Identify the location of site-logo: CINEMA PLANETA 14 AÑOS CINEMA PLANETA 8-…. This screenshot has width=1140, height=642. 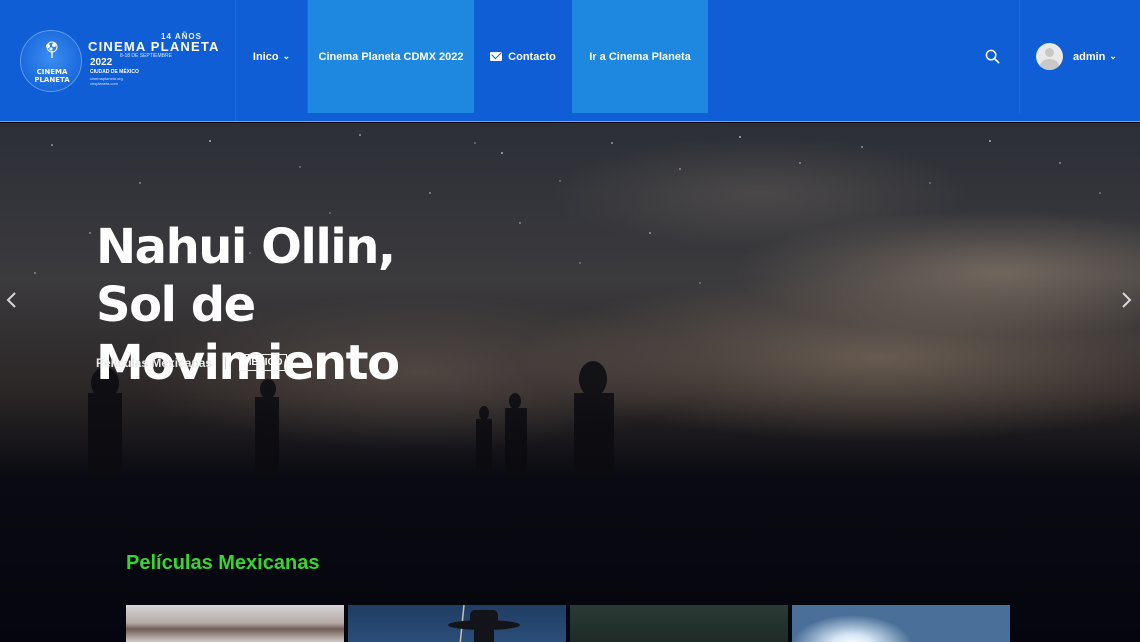
(118, 60).